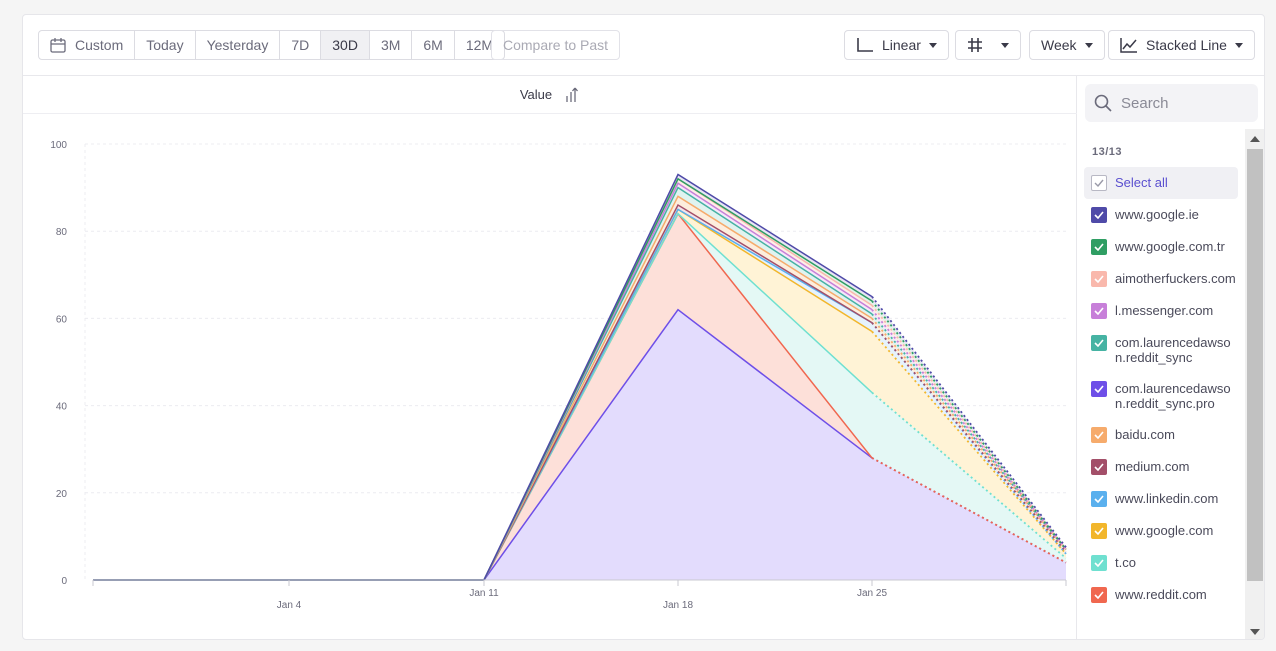 This screenshot has width=1276, height=651. What do you see at coordinates (1173, 350) in the screenshot?
I see `legend-item-label: com.laurencedawson.reddit_sync` at bounding box center [1173, 350].